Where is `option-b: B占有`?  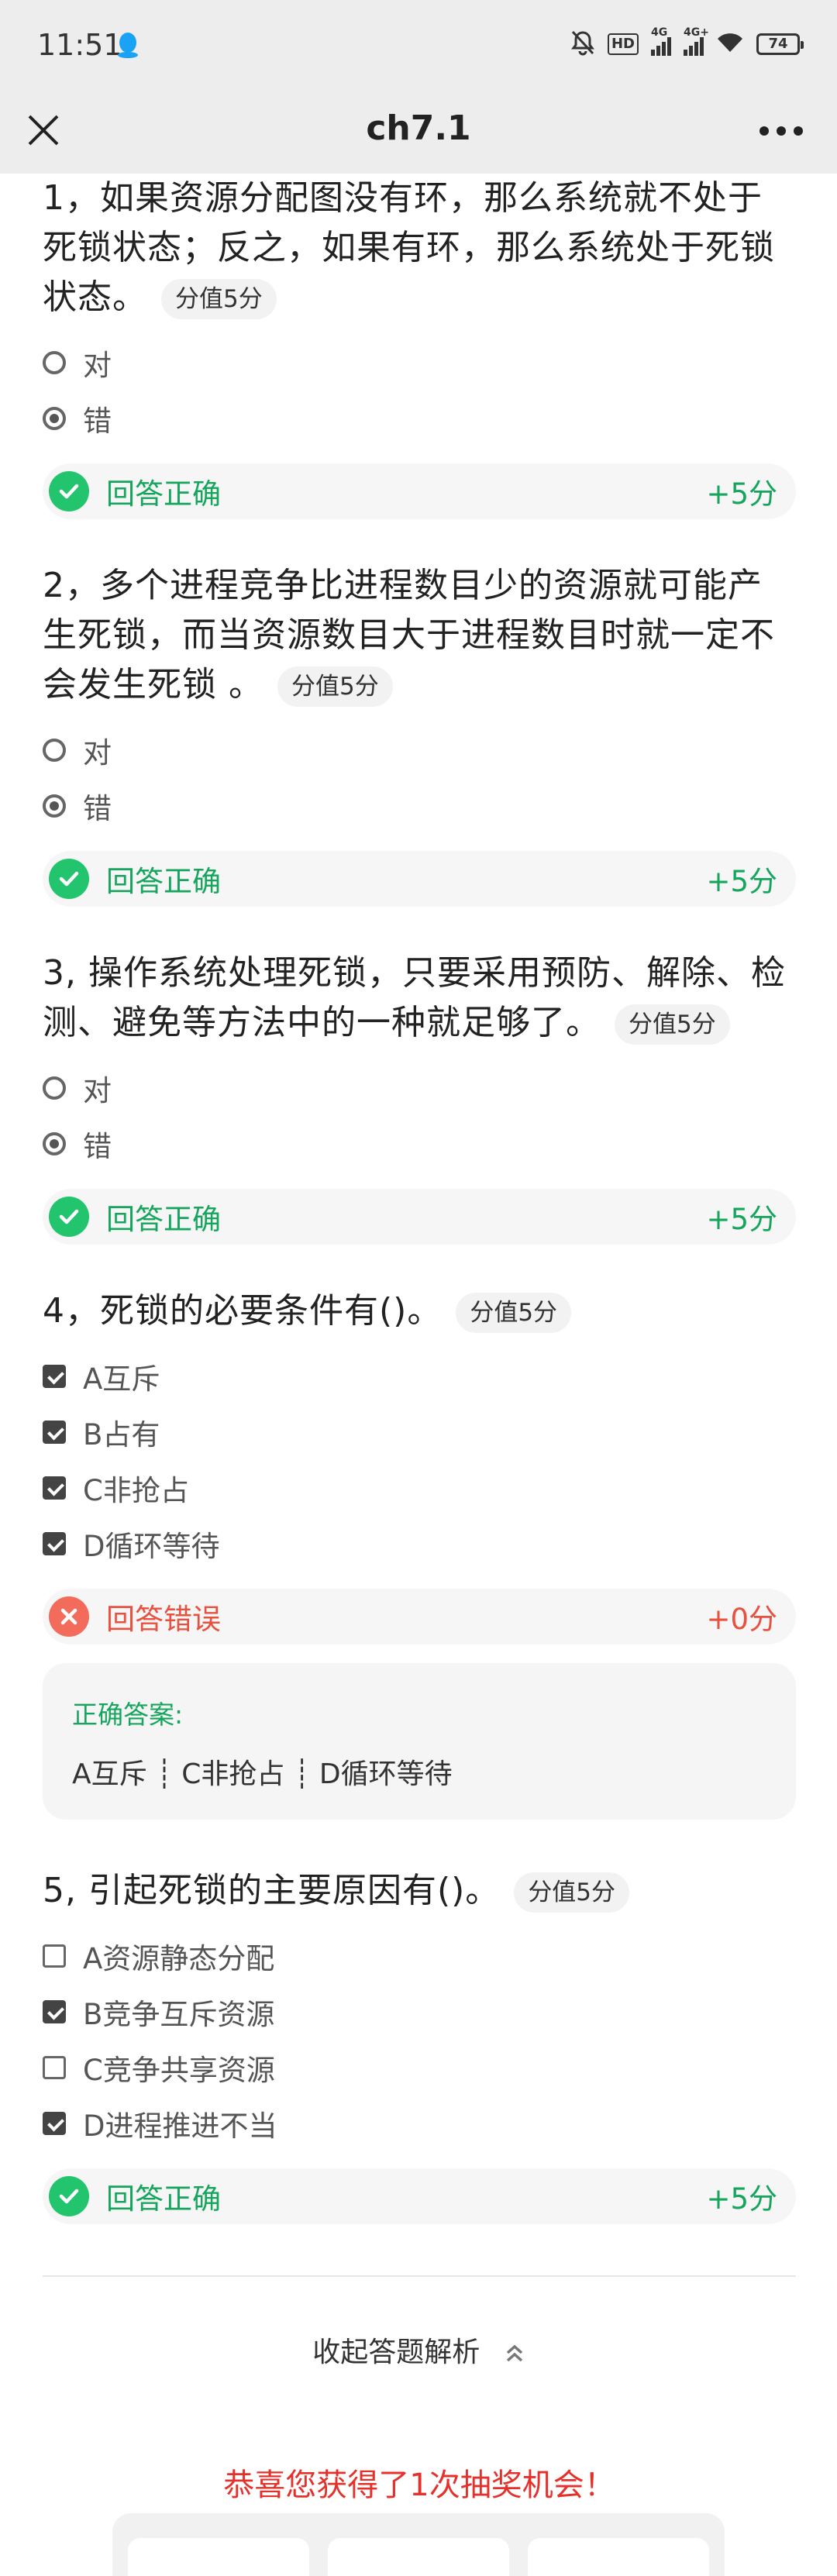
option-b: B占有 is located at coordinates (419, 1432).